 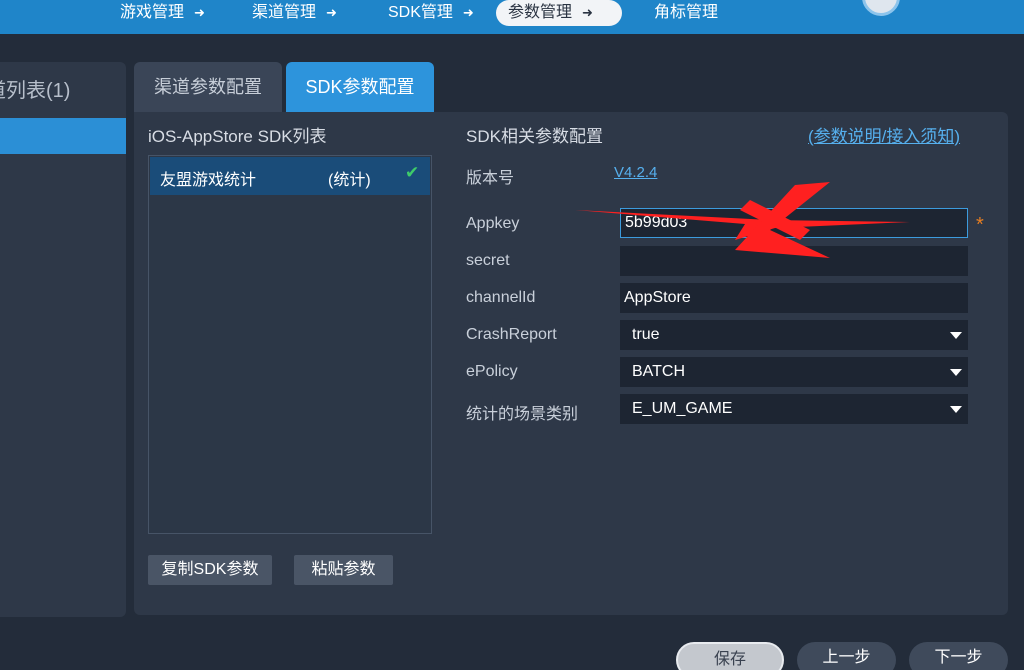 I want to click on nav-step-game-management: 游戏管理 ➜, so click(x=162, y=13).